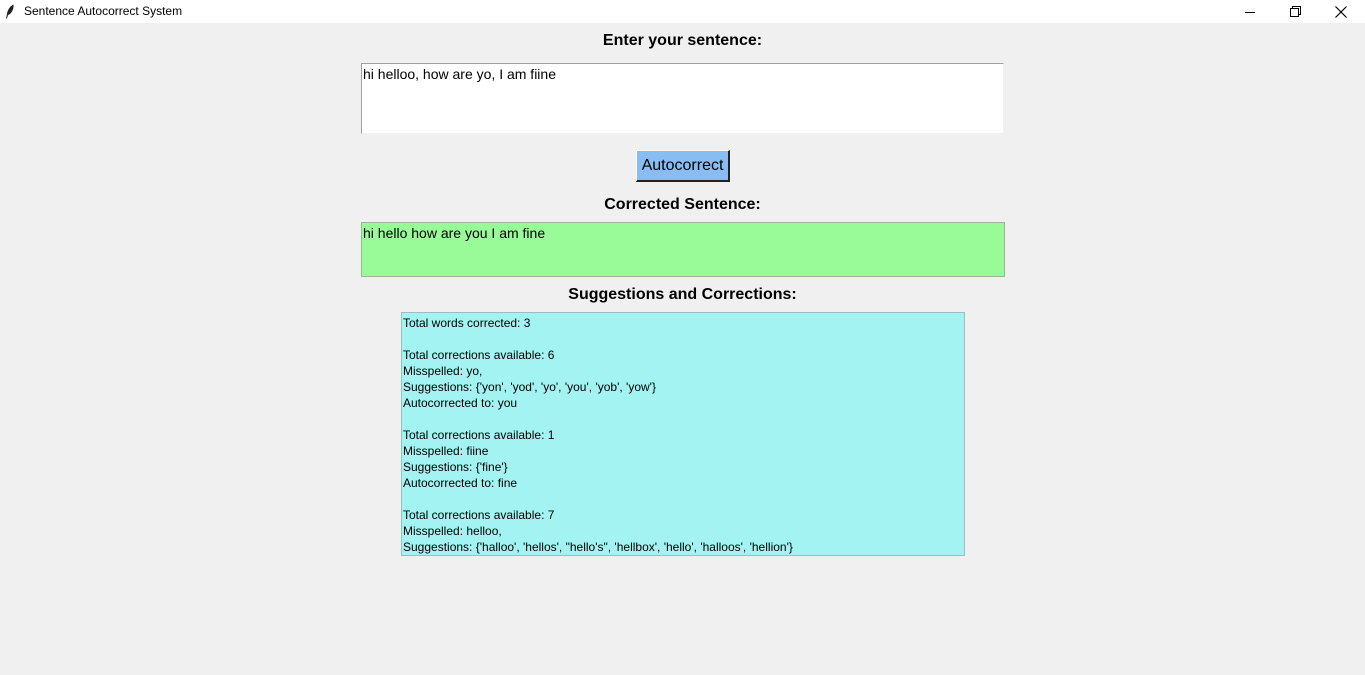 This screenshot has height=675, width=1365. Describe the element at coordinates (10, 11) in the screenshot. I see `feather-icon` at that location.